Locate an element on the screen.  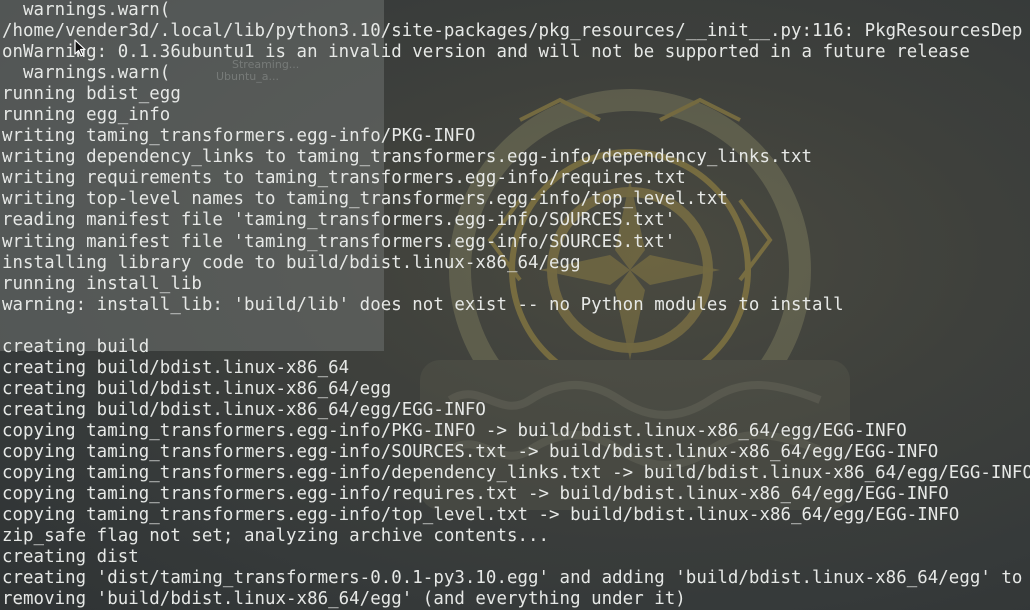
terminal-line: creating build/bdist.linux-x86_64/egg is located at coordinates (197, 388).